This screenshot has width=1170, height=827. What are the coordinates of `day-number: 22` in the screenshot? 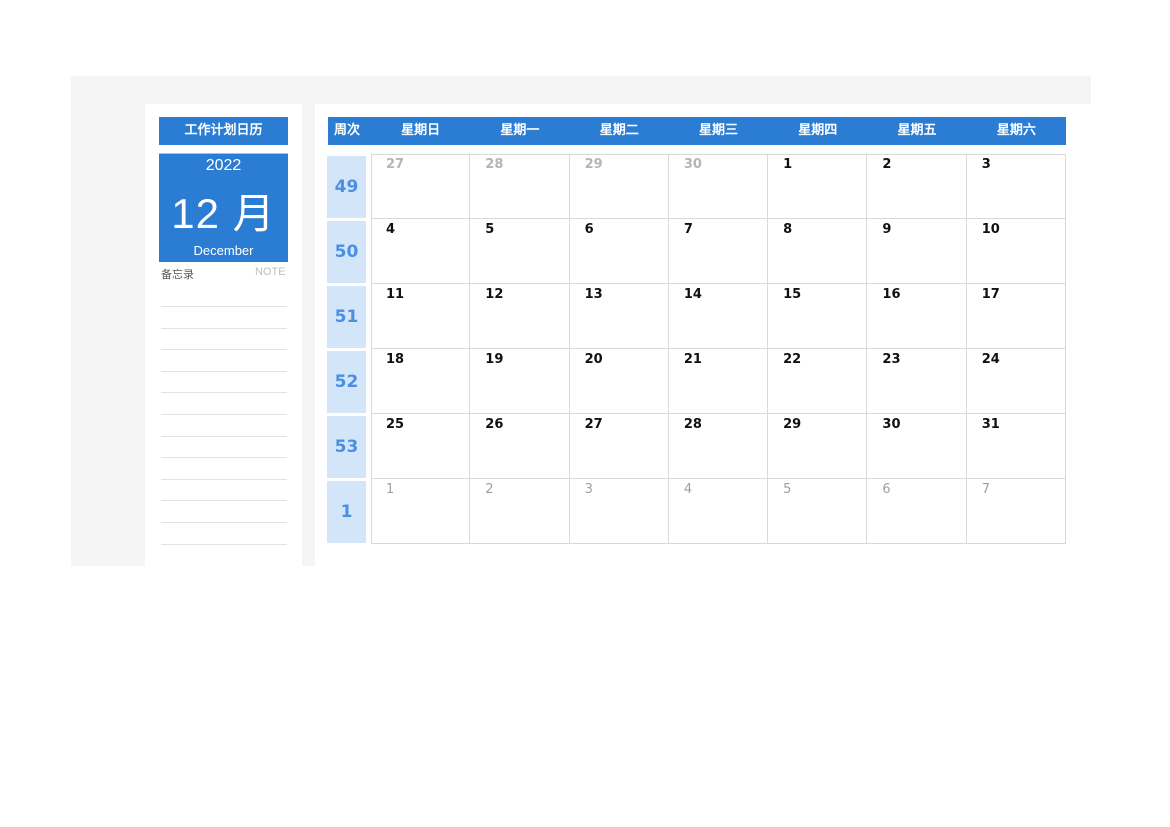 It's located at (792, 359).